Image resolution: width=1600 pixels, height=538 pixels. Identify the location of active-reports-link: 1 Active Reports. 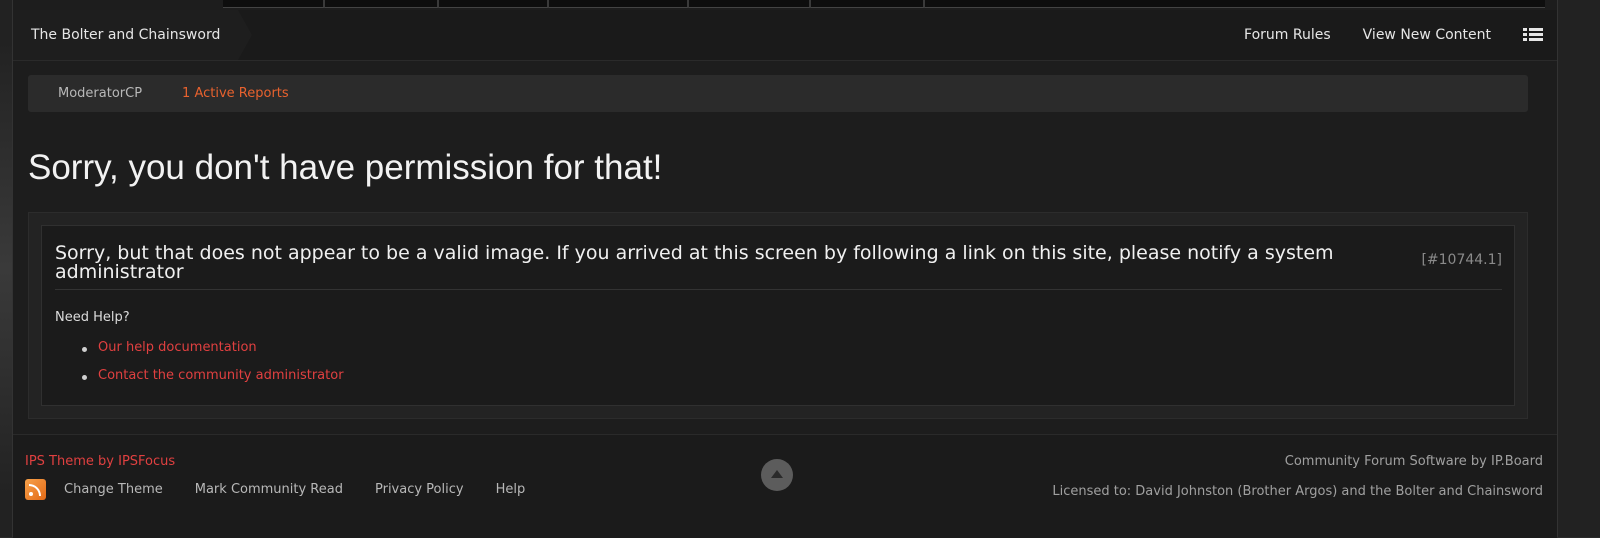
(235, 93).